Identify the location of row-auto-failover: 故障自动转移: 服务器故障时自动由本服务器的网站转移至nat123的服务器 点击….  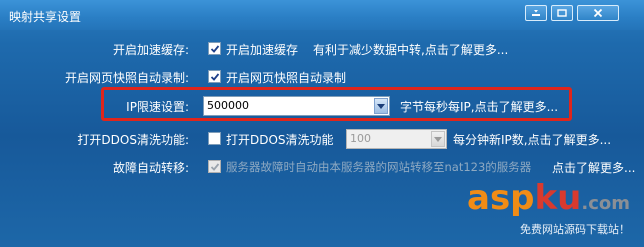
(322, 167).